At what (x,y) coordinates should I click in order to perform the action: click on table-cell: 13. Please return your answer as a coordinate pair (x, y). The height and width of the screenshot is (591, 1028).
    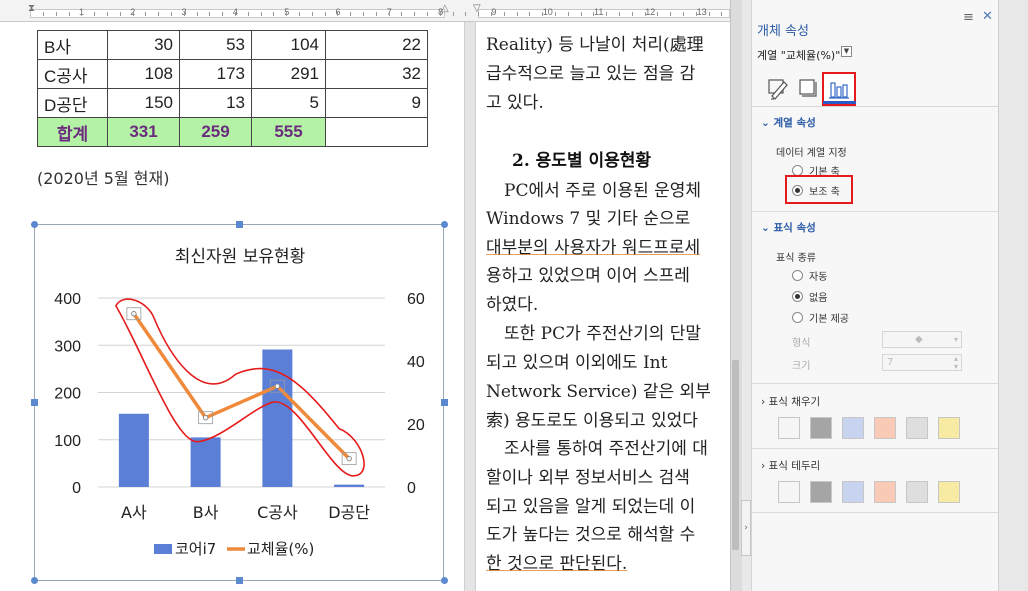
    Looking at the image, I should click on (215, 103).